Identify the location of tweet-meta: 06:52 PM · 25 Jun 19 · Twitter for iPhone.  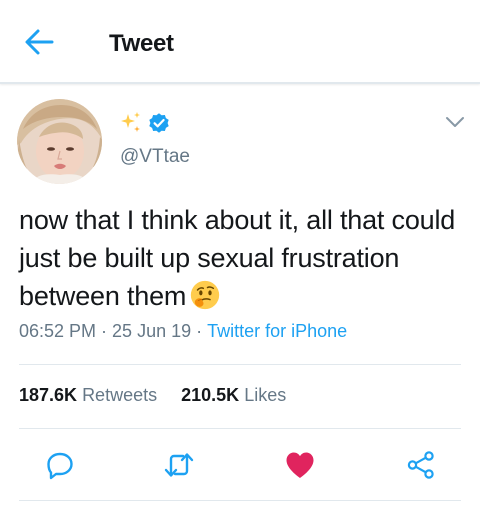
(183, 331).